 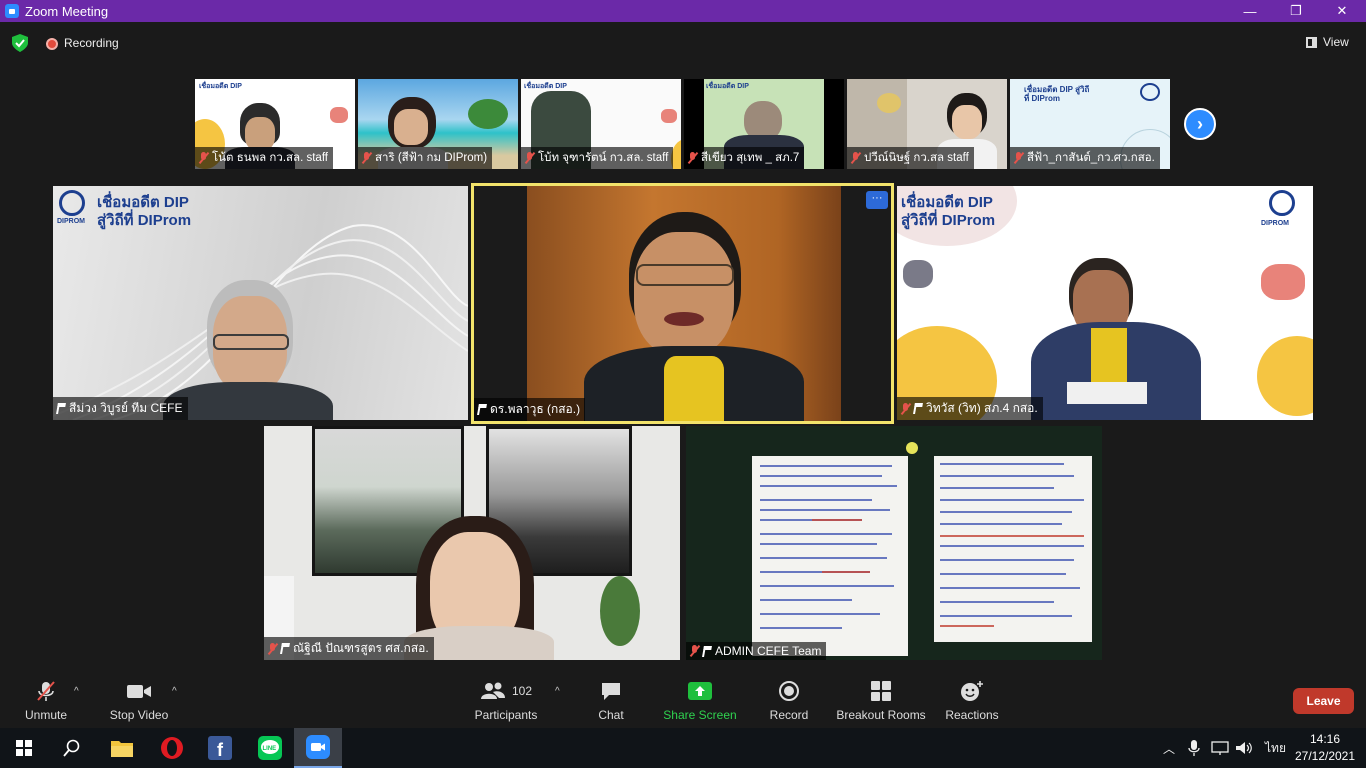 I want to click on share-screen-button: Share Screen, so click(x=700, y=701).